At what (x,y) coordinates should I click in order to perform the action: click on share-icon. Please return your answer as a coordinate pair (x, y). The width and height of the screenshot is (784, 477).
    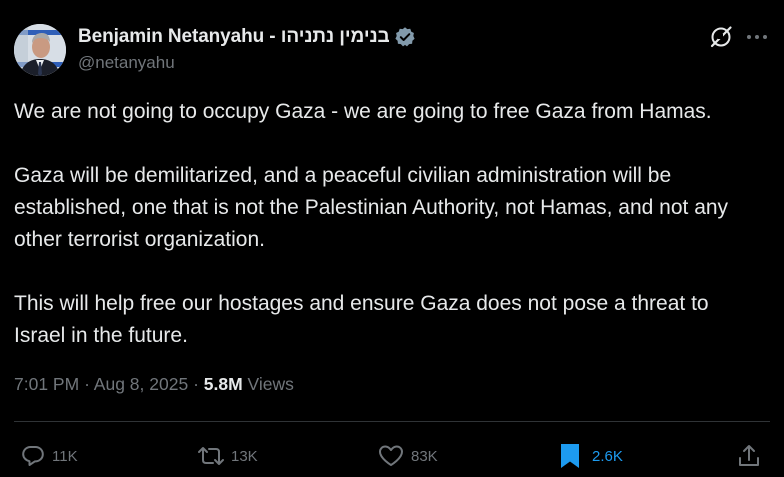
    Looking at the image, I should click on (749, 455).